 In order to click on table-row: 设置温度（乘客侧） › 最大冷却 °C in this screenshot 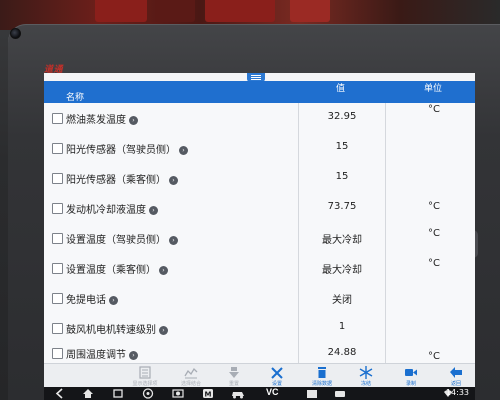, I will do `click(259, 268)`.